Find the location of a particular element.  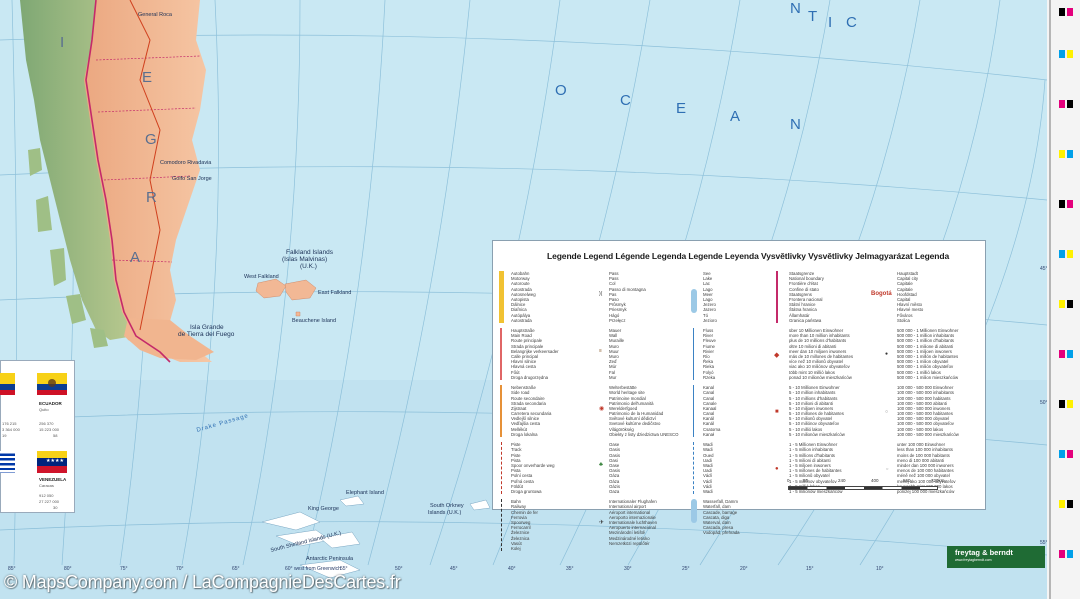

place-label-comodoro: Comodoro Rivadavia is located at coordinates (186, 163).